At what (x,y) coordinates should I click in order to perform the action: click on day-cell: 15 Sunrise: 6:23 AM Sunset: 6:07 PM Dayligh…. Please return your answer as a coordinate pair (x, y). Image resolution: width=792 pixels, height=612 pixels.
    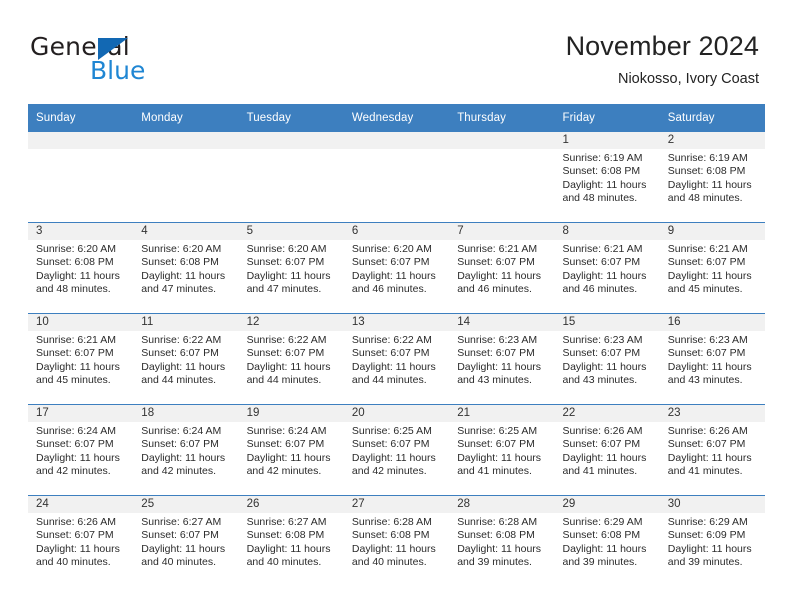
    Looking at the image, I should click on (607, 359).